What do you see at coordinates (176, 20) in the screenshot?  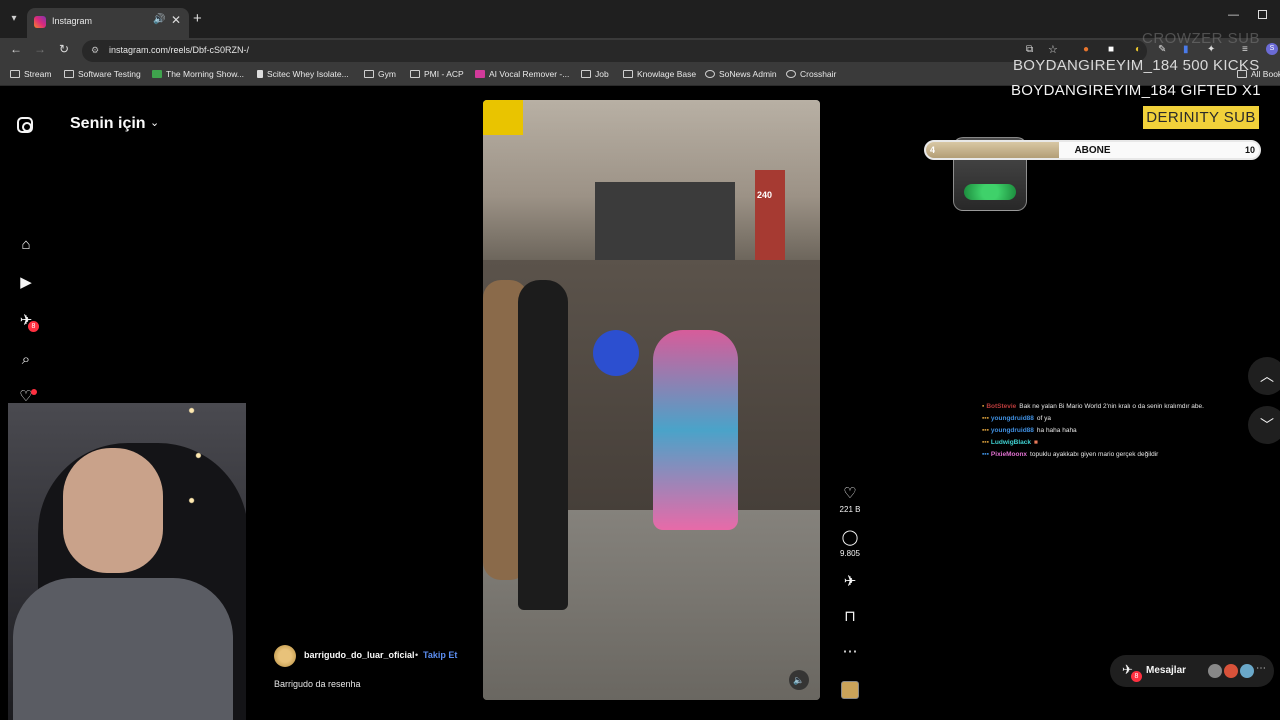 I see `tab-close-icon: ✕` at bounding box center [176, 20].